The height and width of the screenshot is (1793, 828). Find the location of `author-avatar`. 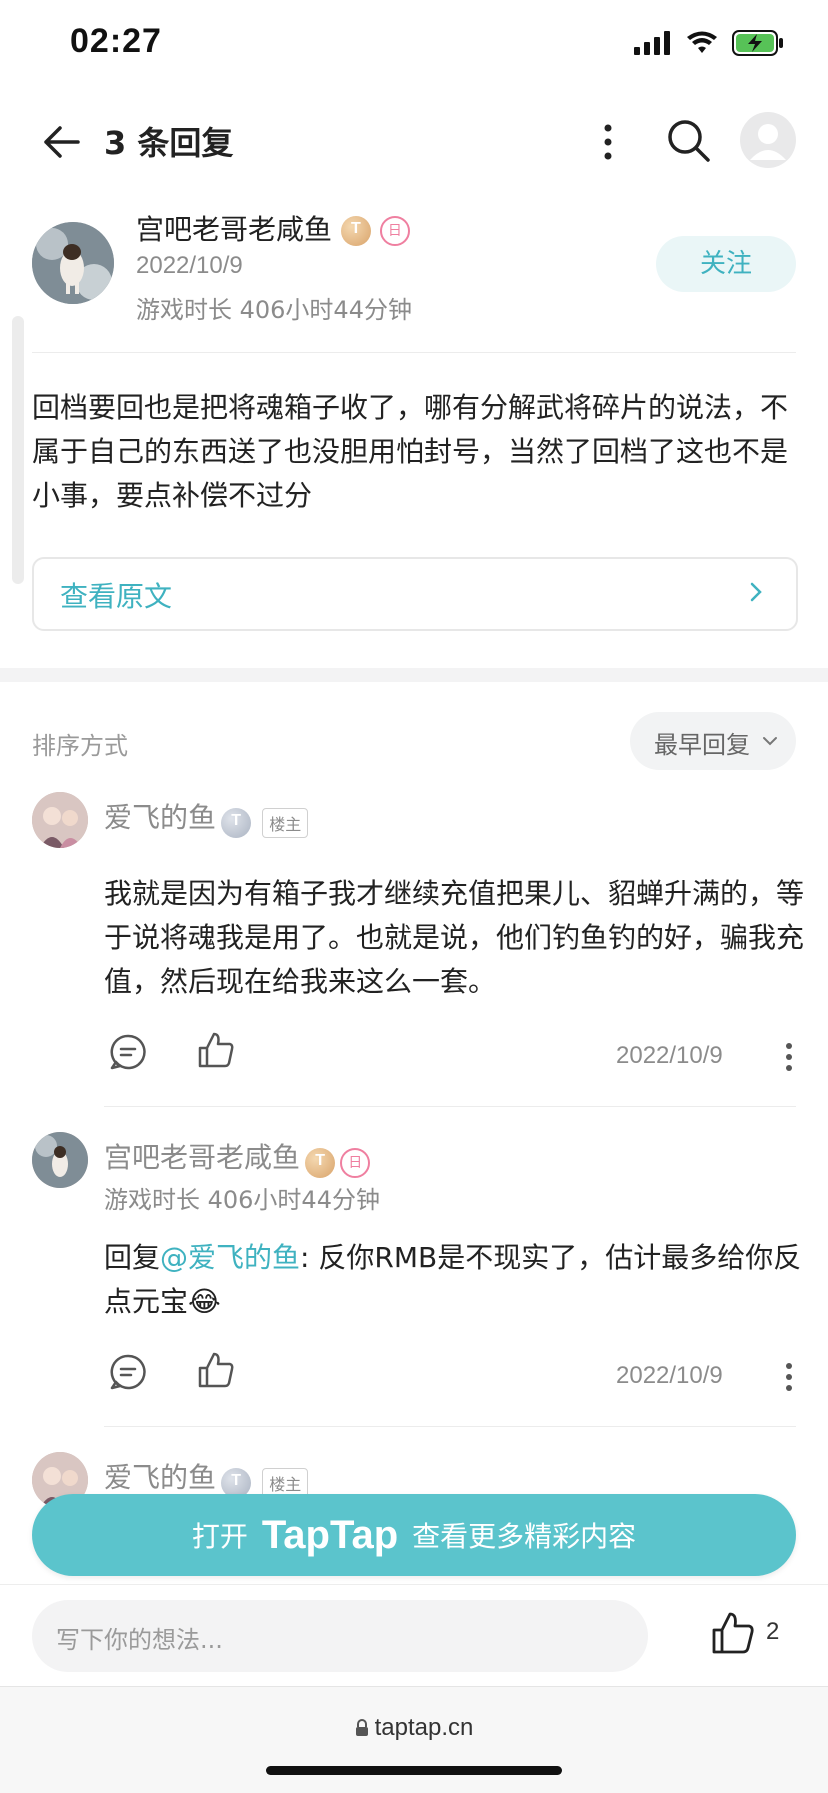

author-avatar is located at coordinates (73, 263).